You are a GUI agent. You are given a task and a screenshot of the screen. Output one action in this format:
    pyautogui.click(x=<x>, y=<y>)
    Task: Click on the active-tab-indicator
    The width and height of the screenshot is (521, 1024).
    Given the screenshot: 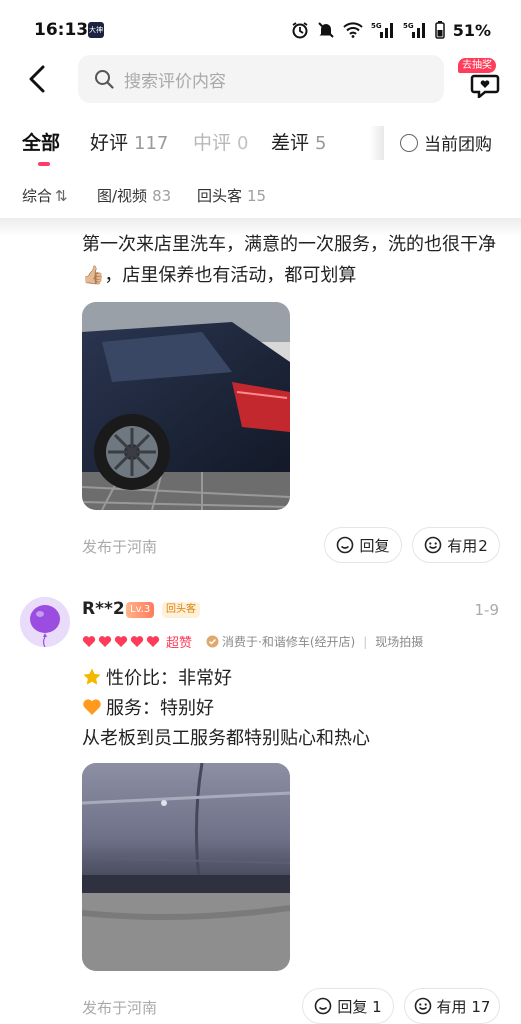 What is the action you would take?
    pyautogui.click(x=44, y=164)
    